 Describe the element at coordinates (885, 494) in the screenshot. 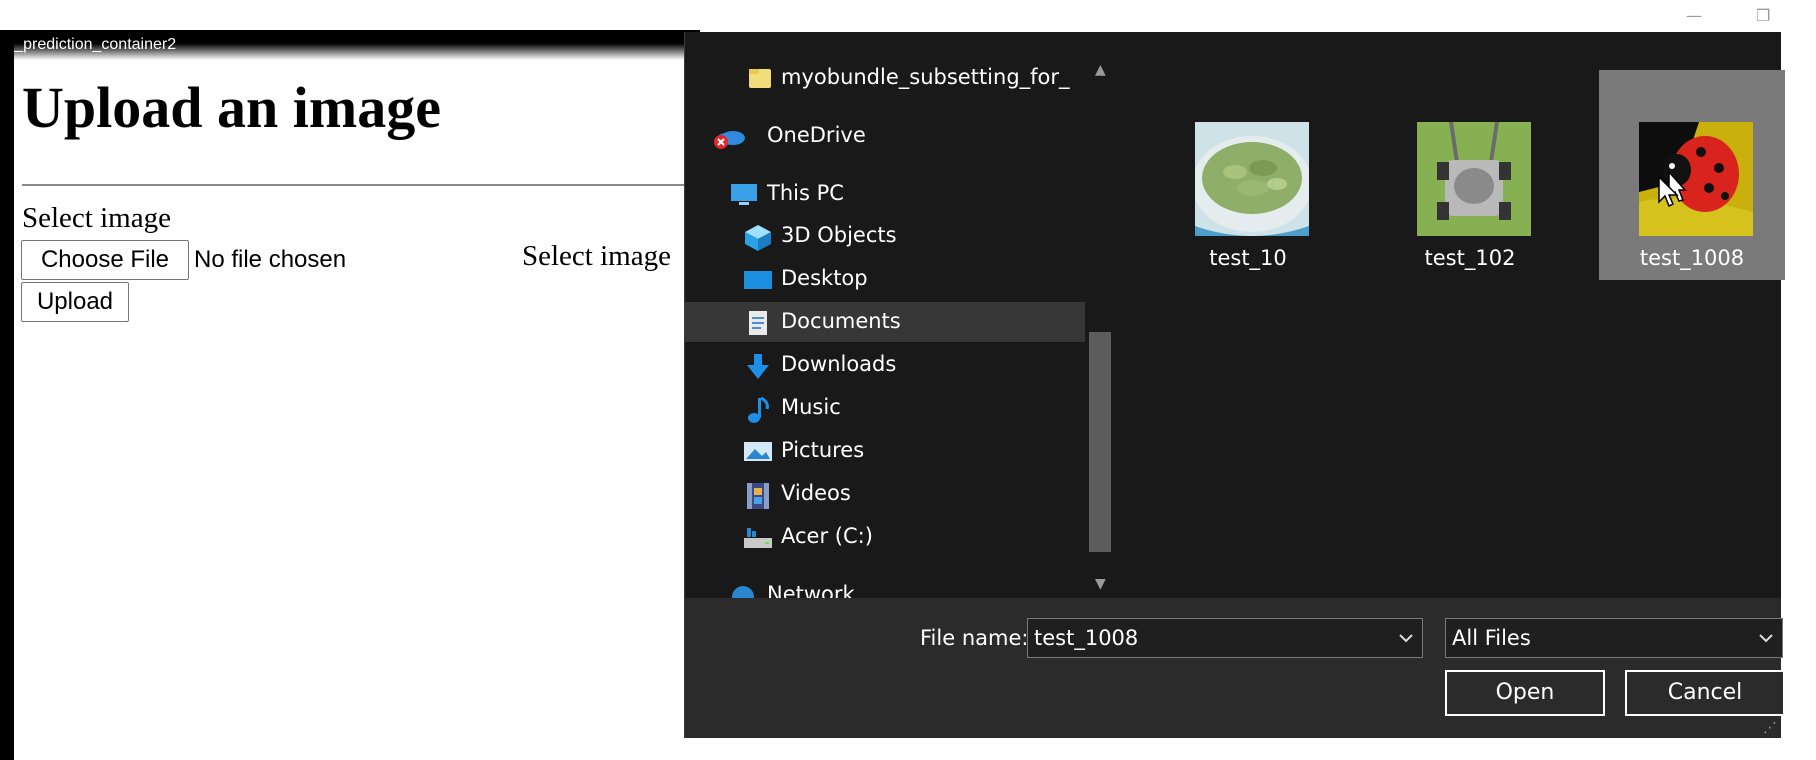

I see `nav-item-videos: Videos` at that location.